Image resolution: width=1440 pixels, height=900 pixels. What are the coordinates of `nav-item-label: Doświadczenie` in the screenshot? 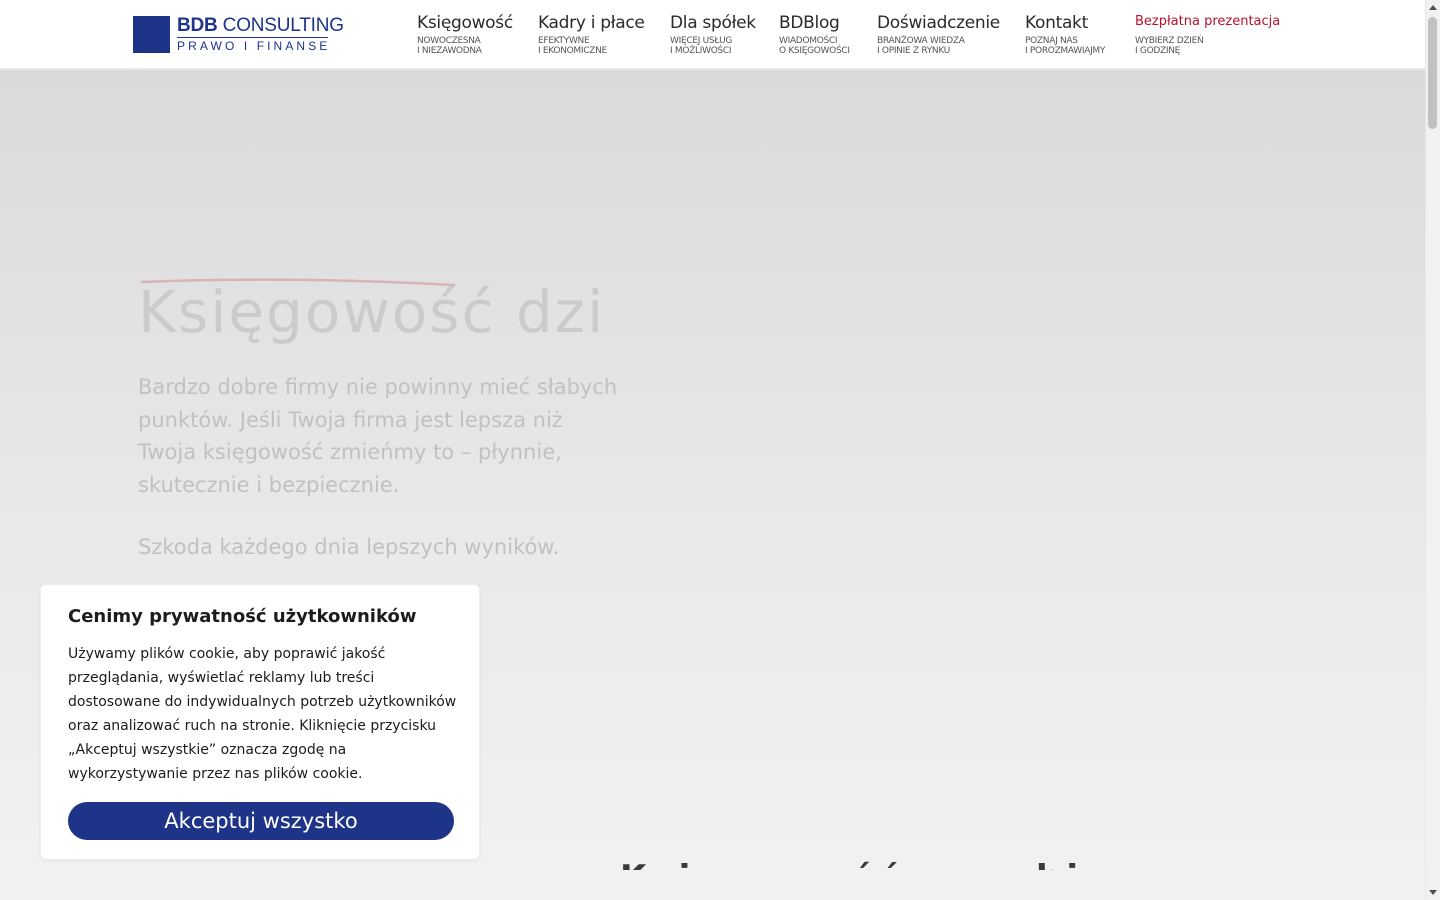 It's located at (938, 23).